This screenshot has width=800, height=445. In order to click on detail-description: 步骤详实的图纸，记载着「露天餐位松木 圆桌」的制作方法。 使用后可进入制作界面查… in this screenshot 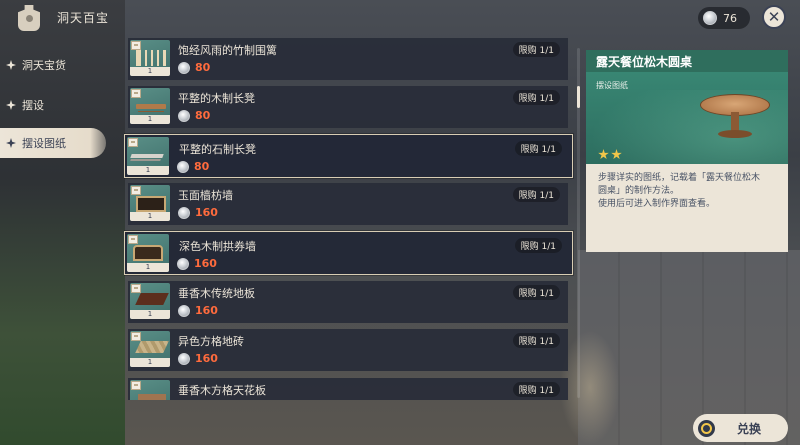, I will do `click(687, 208)`.